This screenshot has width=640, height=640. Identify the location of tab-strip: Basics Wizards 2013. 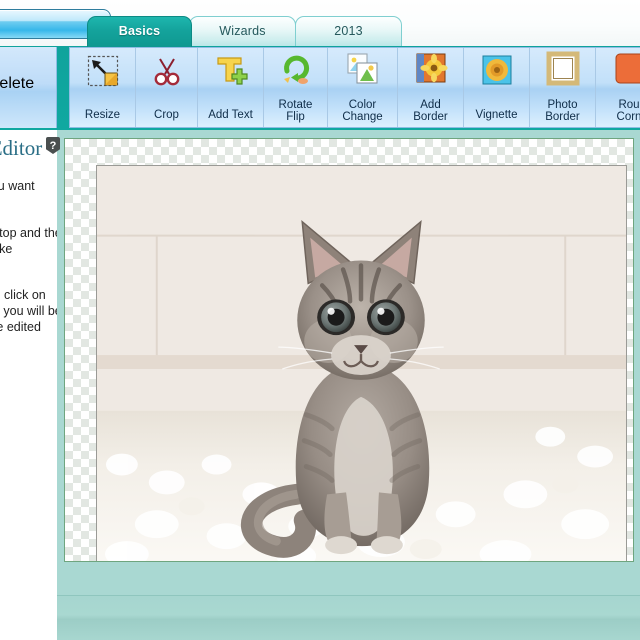
(320, 23).